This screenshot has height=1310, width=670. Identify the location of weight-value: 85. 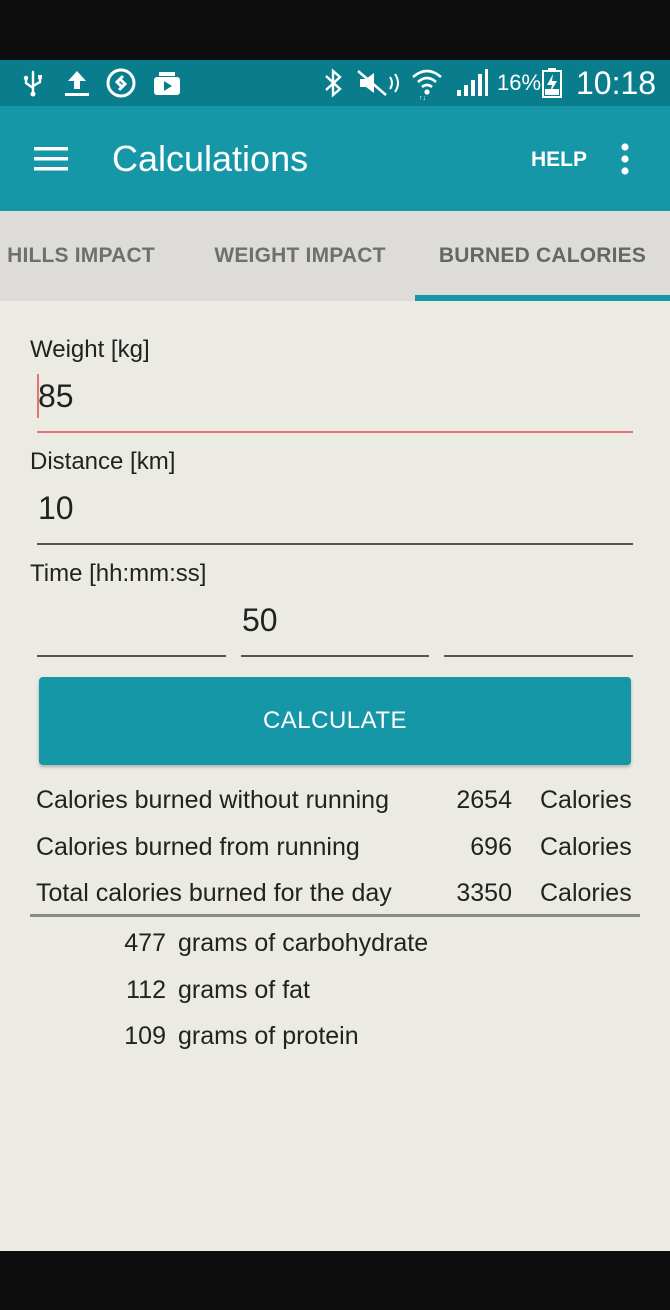
(56, 396).